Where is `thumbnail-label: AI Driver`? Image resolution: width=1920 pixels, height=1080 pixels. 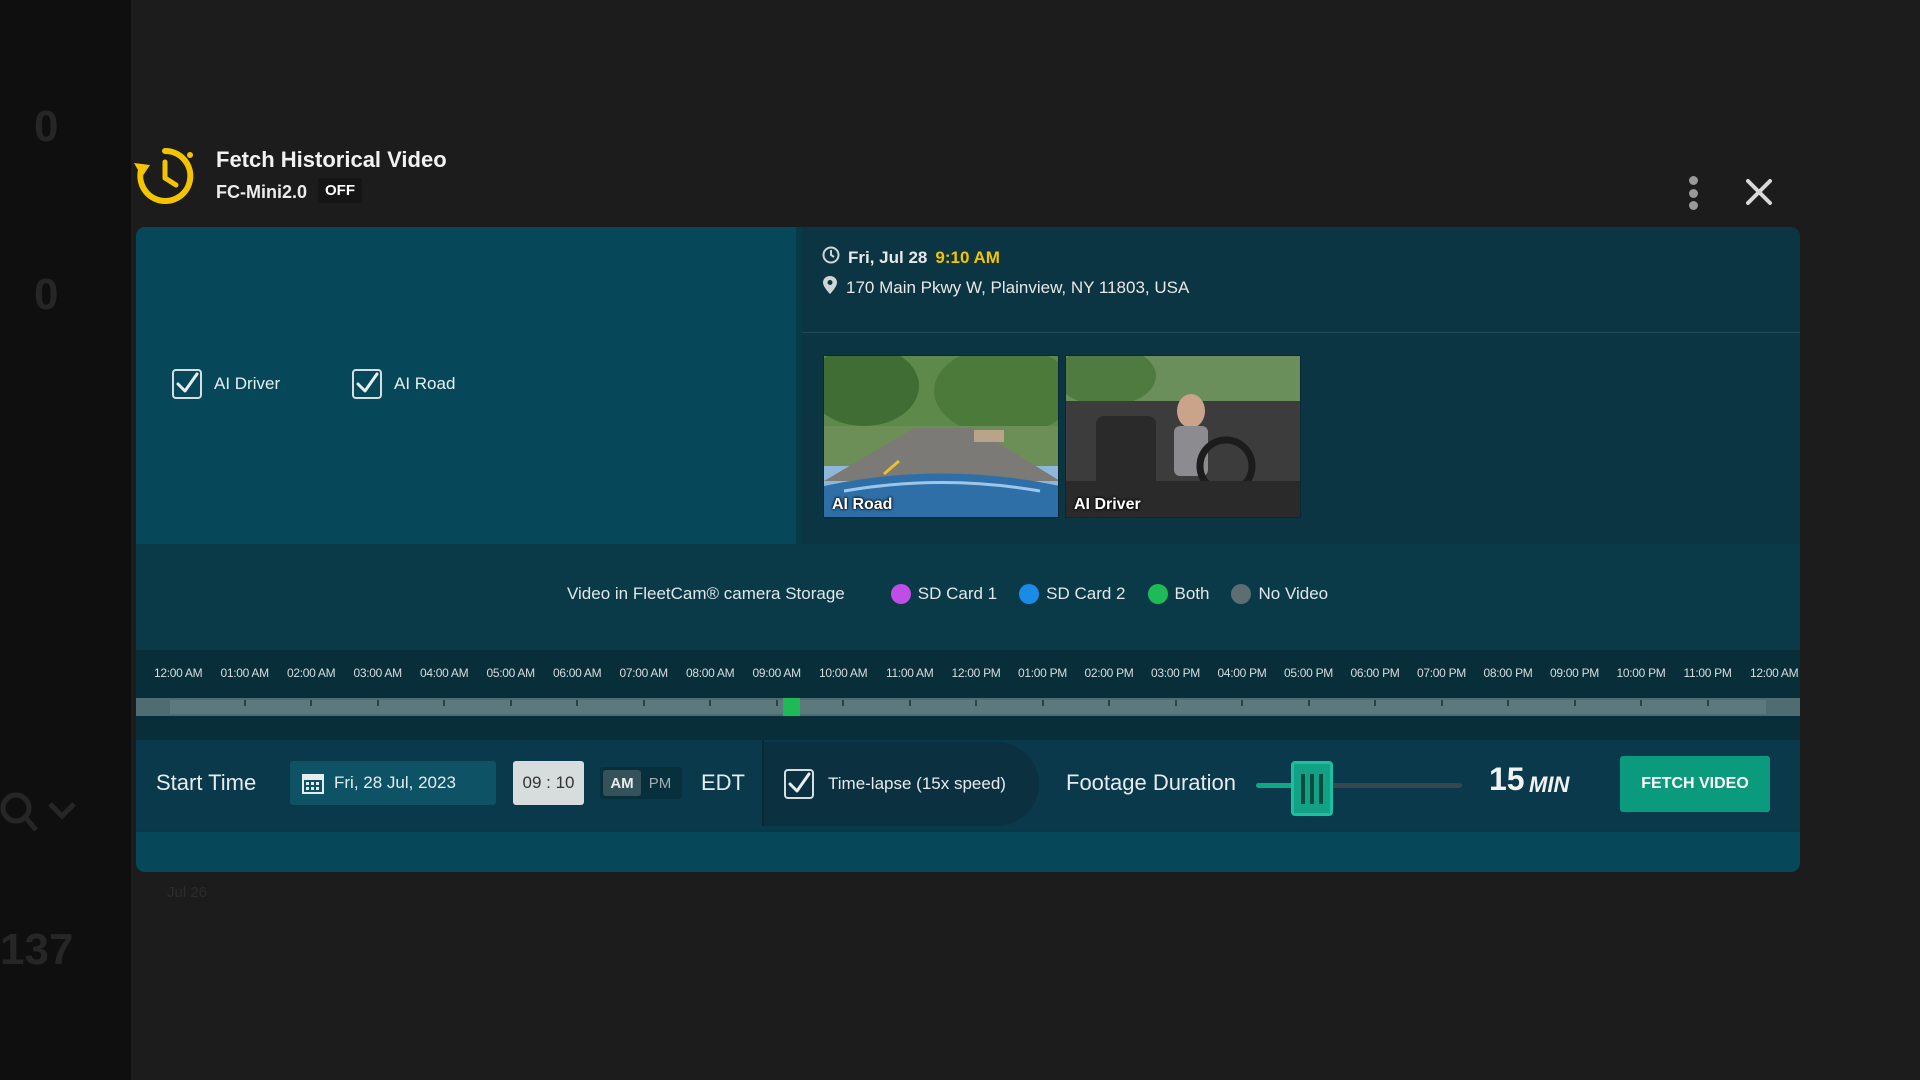 thumbnail-label: AI Driver is located at coordinates (1107, 504).